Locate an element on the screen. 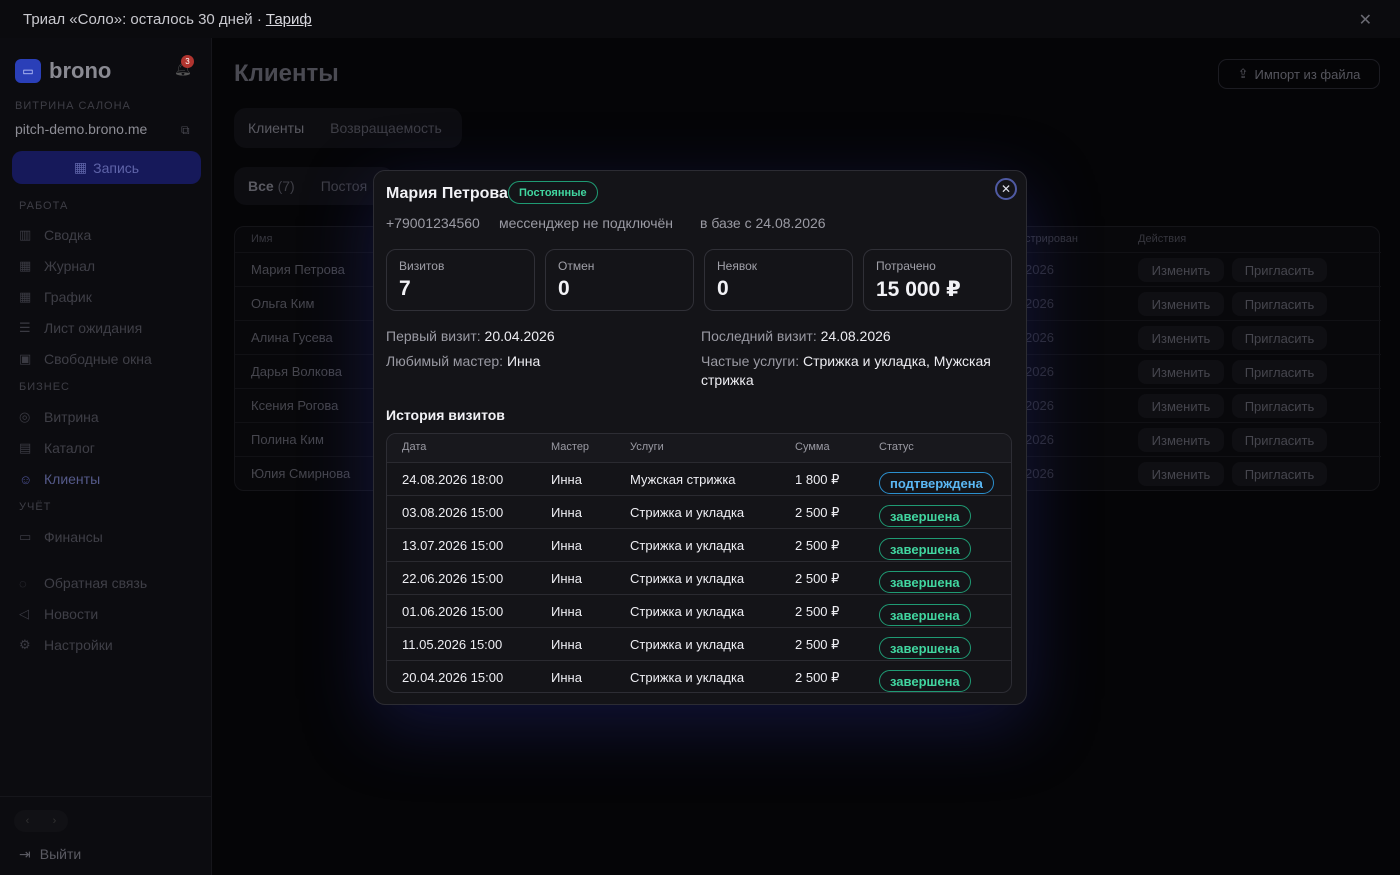 The image size is (1400, 875). stat-cancellations: Отмен 0 is located at coordinates (619, 280).